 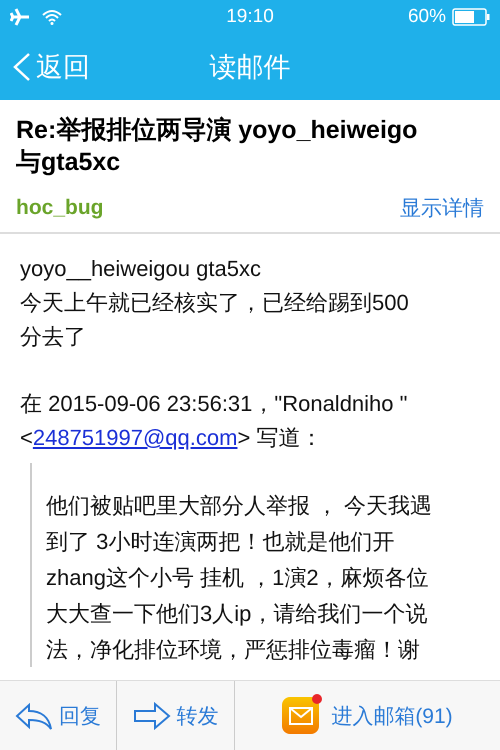 What do you see at coordinates (34, 716) in the screenshot?
I see `reply-icon` at bounding box center [34, 716].